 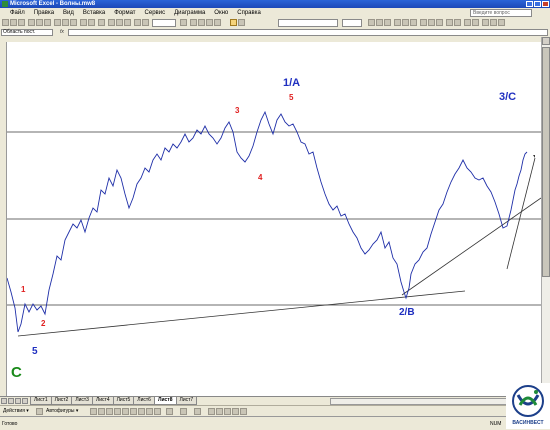 I want to click on save-icon, so click(x=21, y=22).